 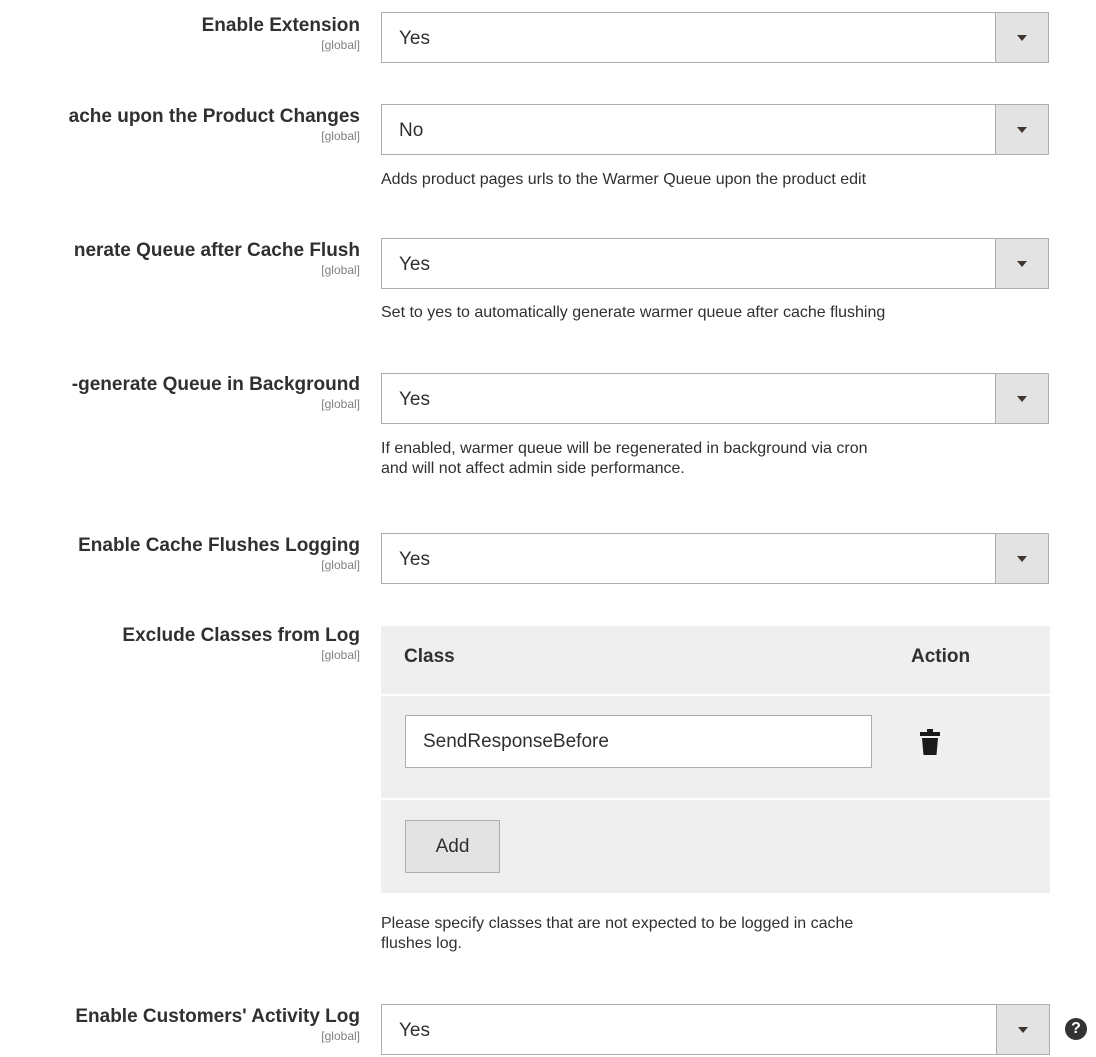 What do you see at coordinates (411, 130) in the screenshot?
I see `select-value: No` at bounding box center [411, 130].